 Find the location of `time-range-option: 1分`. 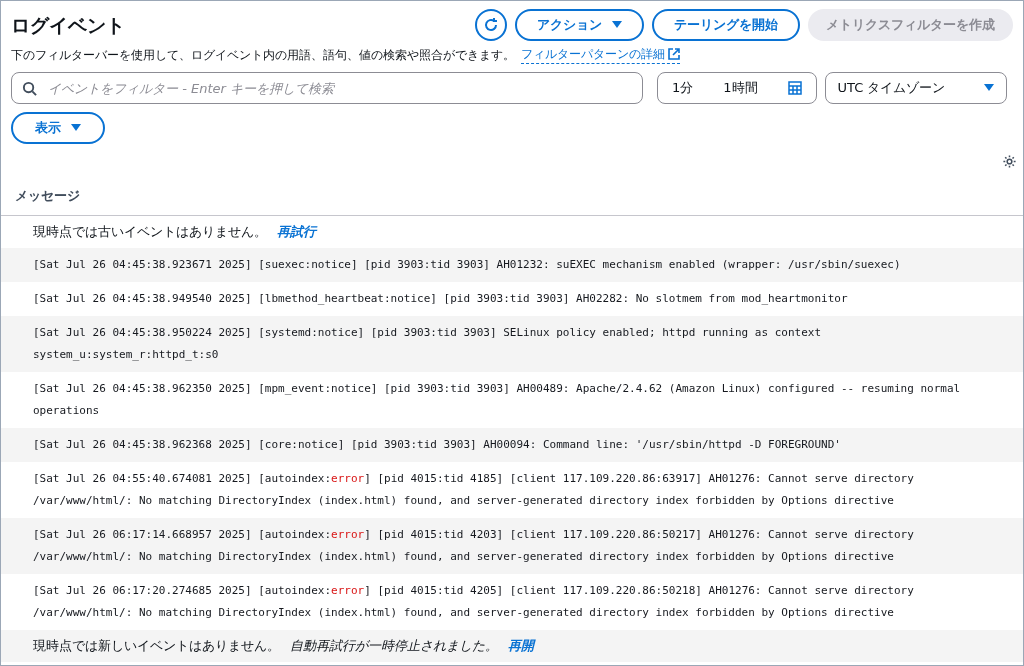

time-range-option: 1分 is located at coordinates (683, 88).